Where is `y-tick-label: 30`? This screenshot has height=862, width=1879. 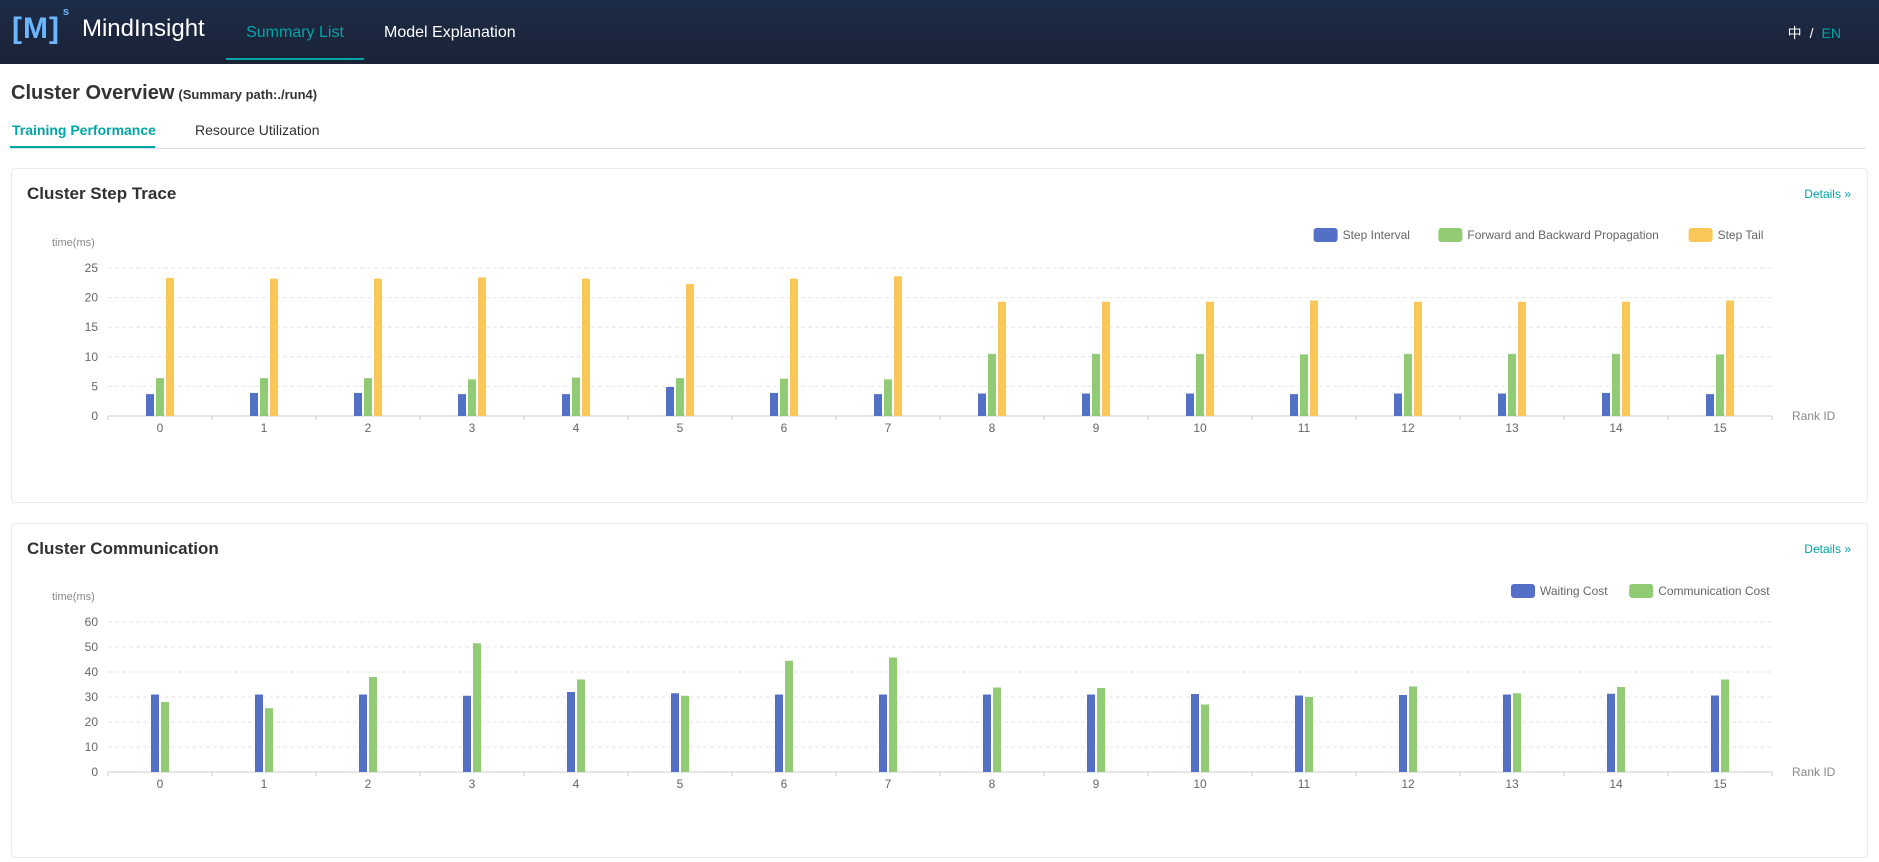 y-tick-label: 30 is located at coordinates (92, 697).